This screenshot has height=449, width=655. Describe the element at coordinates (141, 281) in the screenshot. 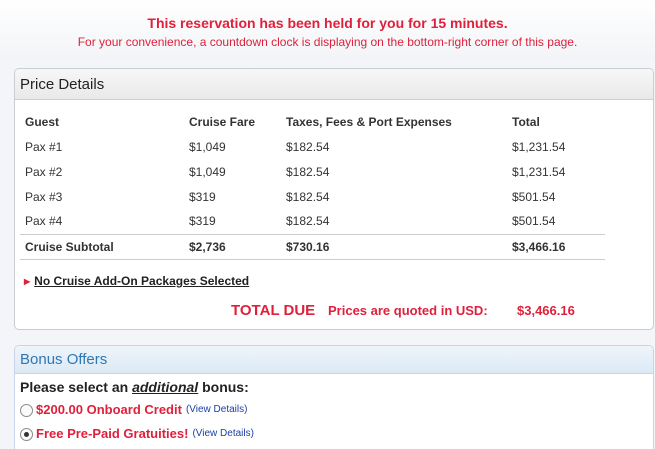

I see `addon-packages-link: No Cruise Add-On Packages Selected` at that location.